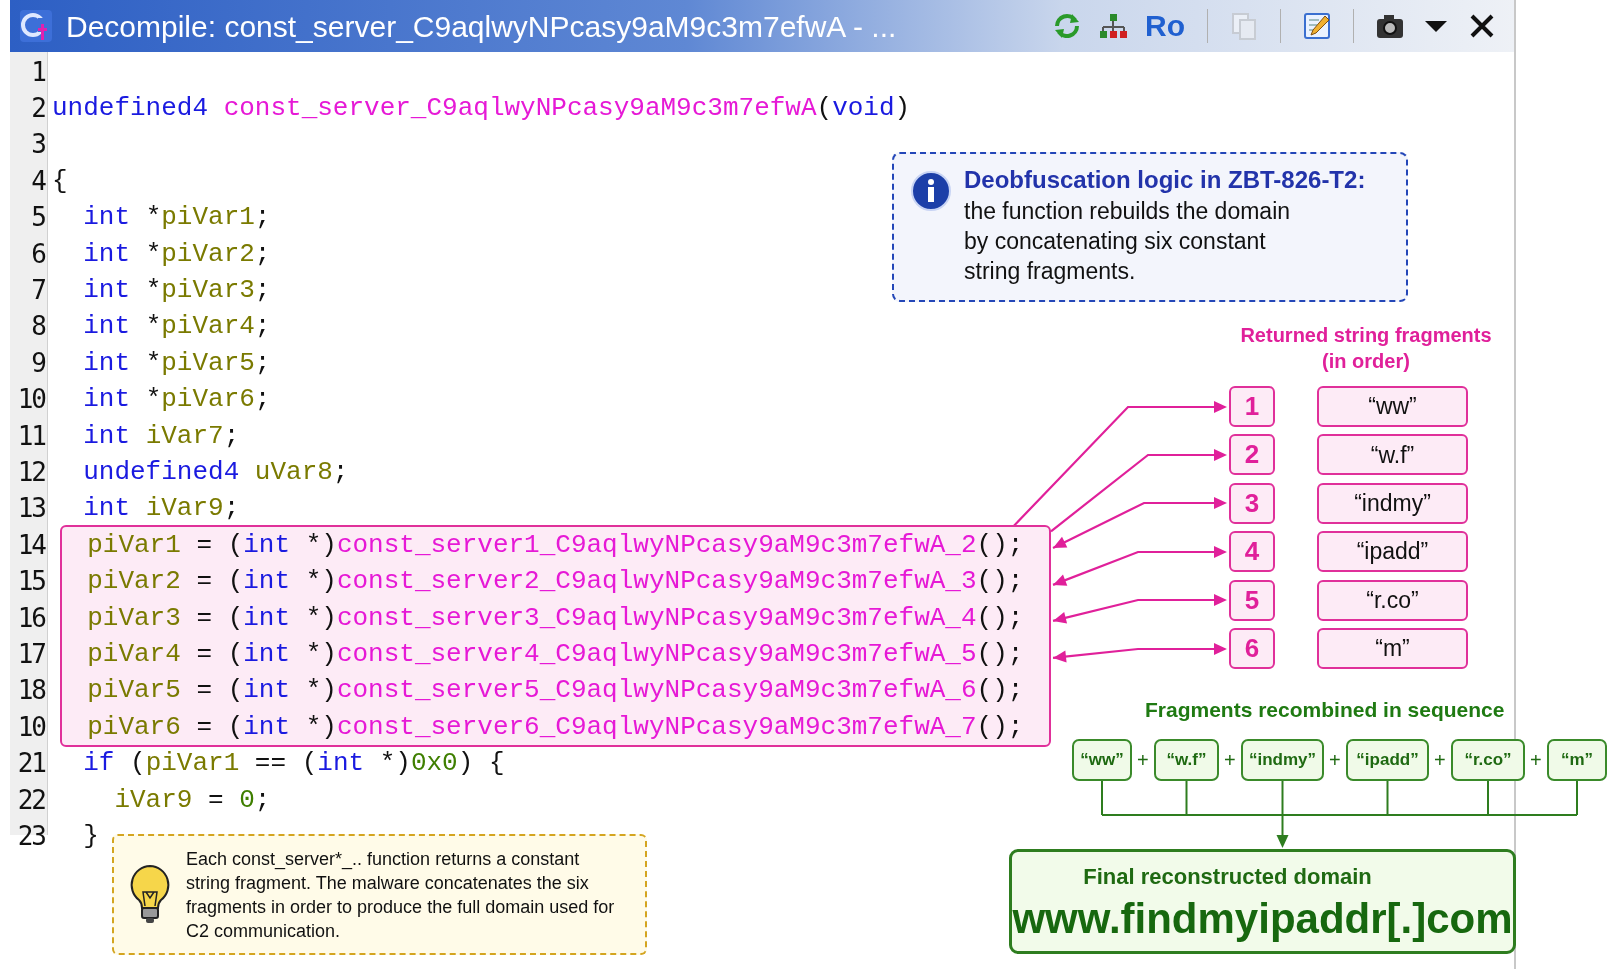 The height and width of the screenshot is (969, 1623). I want to click on code-token: ), so click(902, 109).